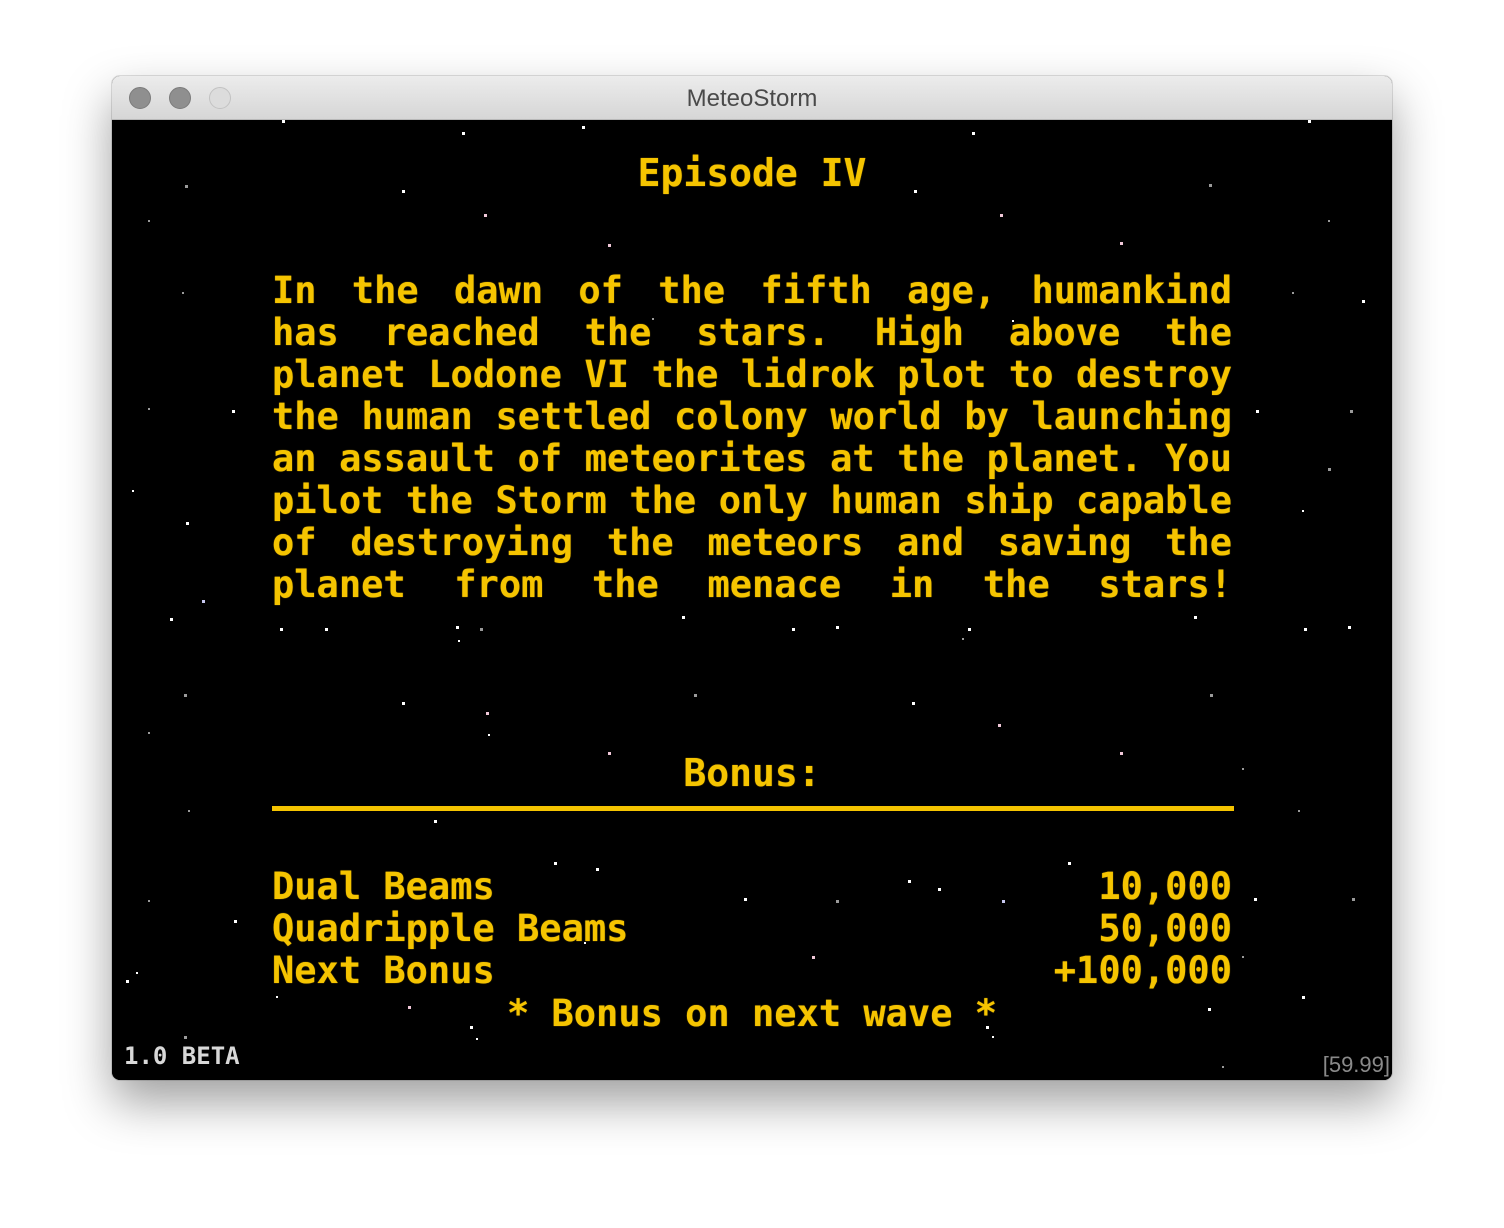 The image size is (1504, 1228). Describe the element at coordinates (752, 173) in the screenshot. I see `episode-title: Episode IV` at that location.